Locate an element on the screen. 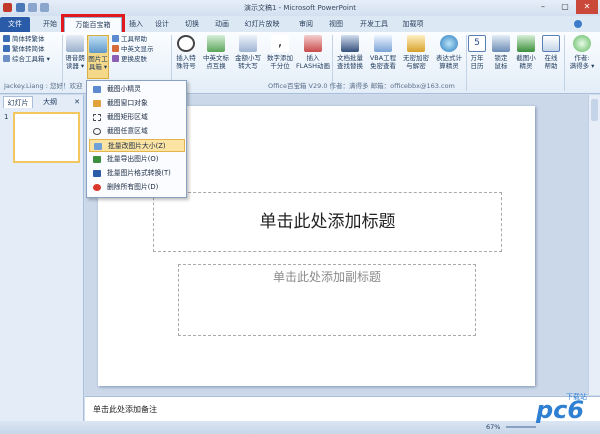 The image size is (600, 434). menu-item-freeform-capture: 截图任意区域 is located at coordinates (137, 131).